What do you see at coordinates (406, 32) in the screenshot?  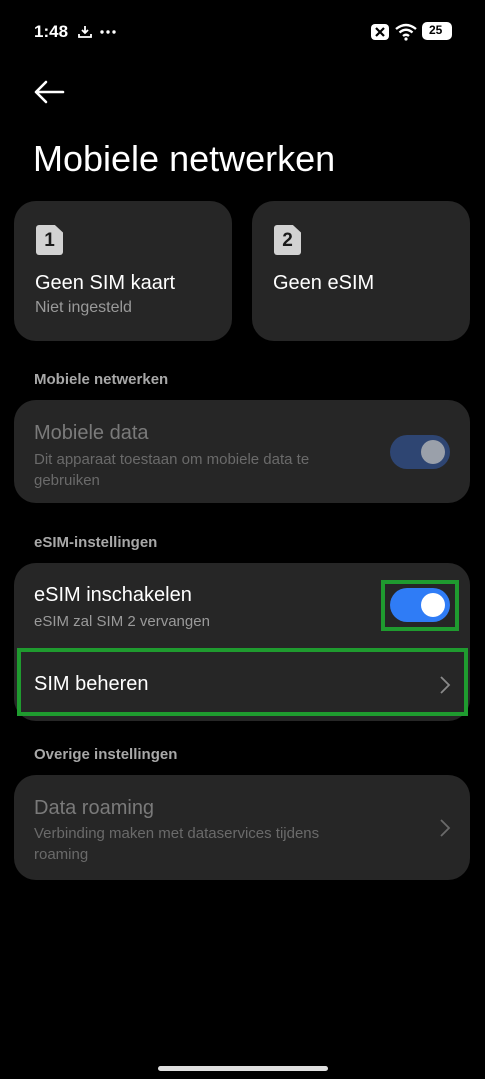 I see `wifi-icon` at bounding box center [406, 32].